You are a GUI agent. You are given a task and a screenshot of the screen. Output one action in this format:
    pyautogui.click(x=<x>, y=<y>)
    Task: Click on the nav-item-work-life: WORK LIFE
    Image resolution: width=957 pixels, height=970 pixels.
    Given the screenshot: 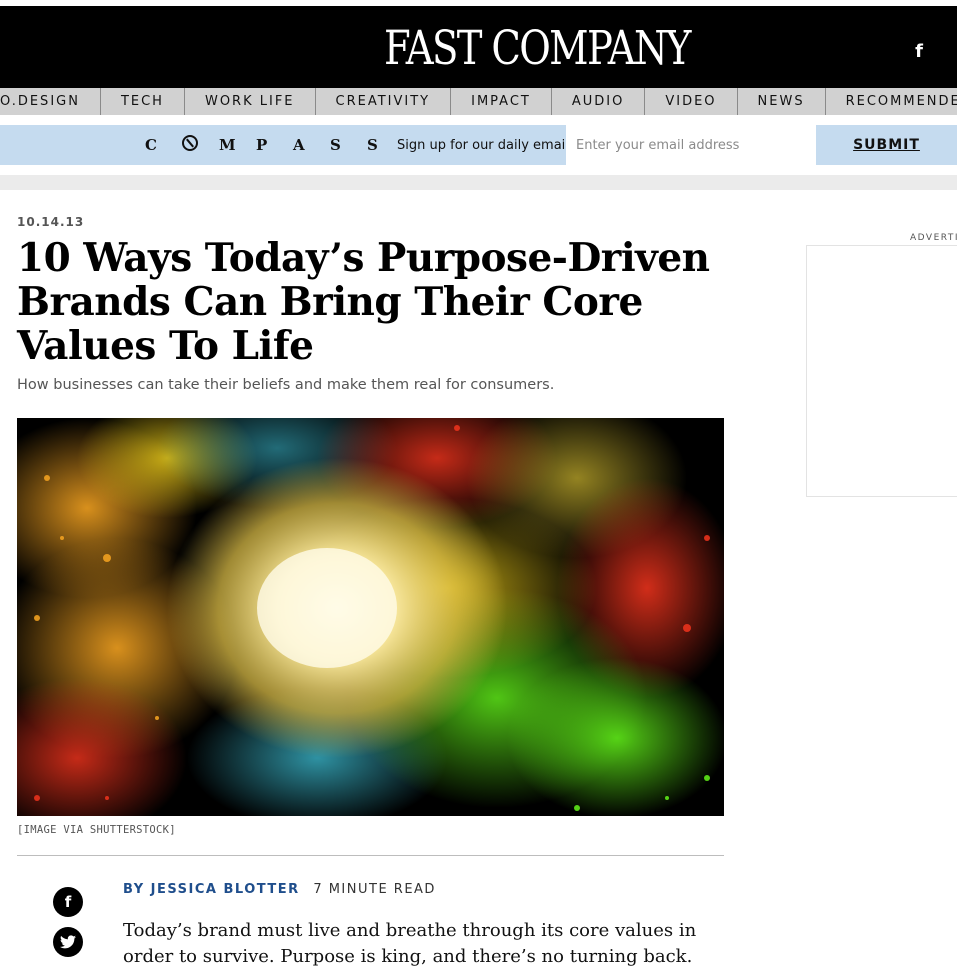 What is the action you would take?
    pyautogui.click(x=250, y=101)
    